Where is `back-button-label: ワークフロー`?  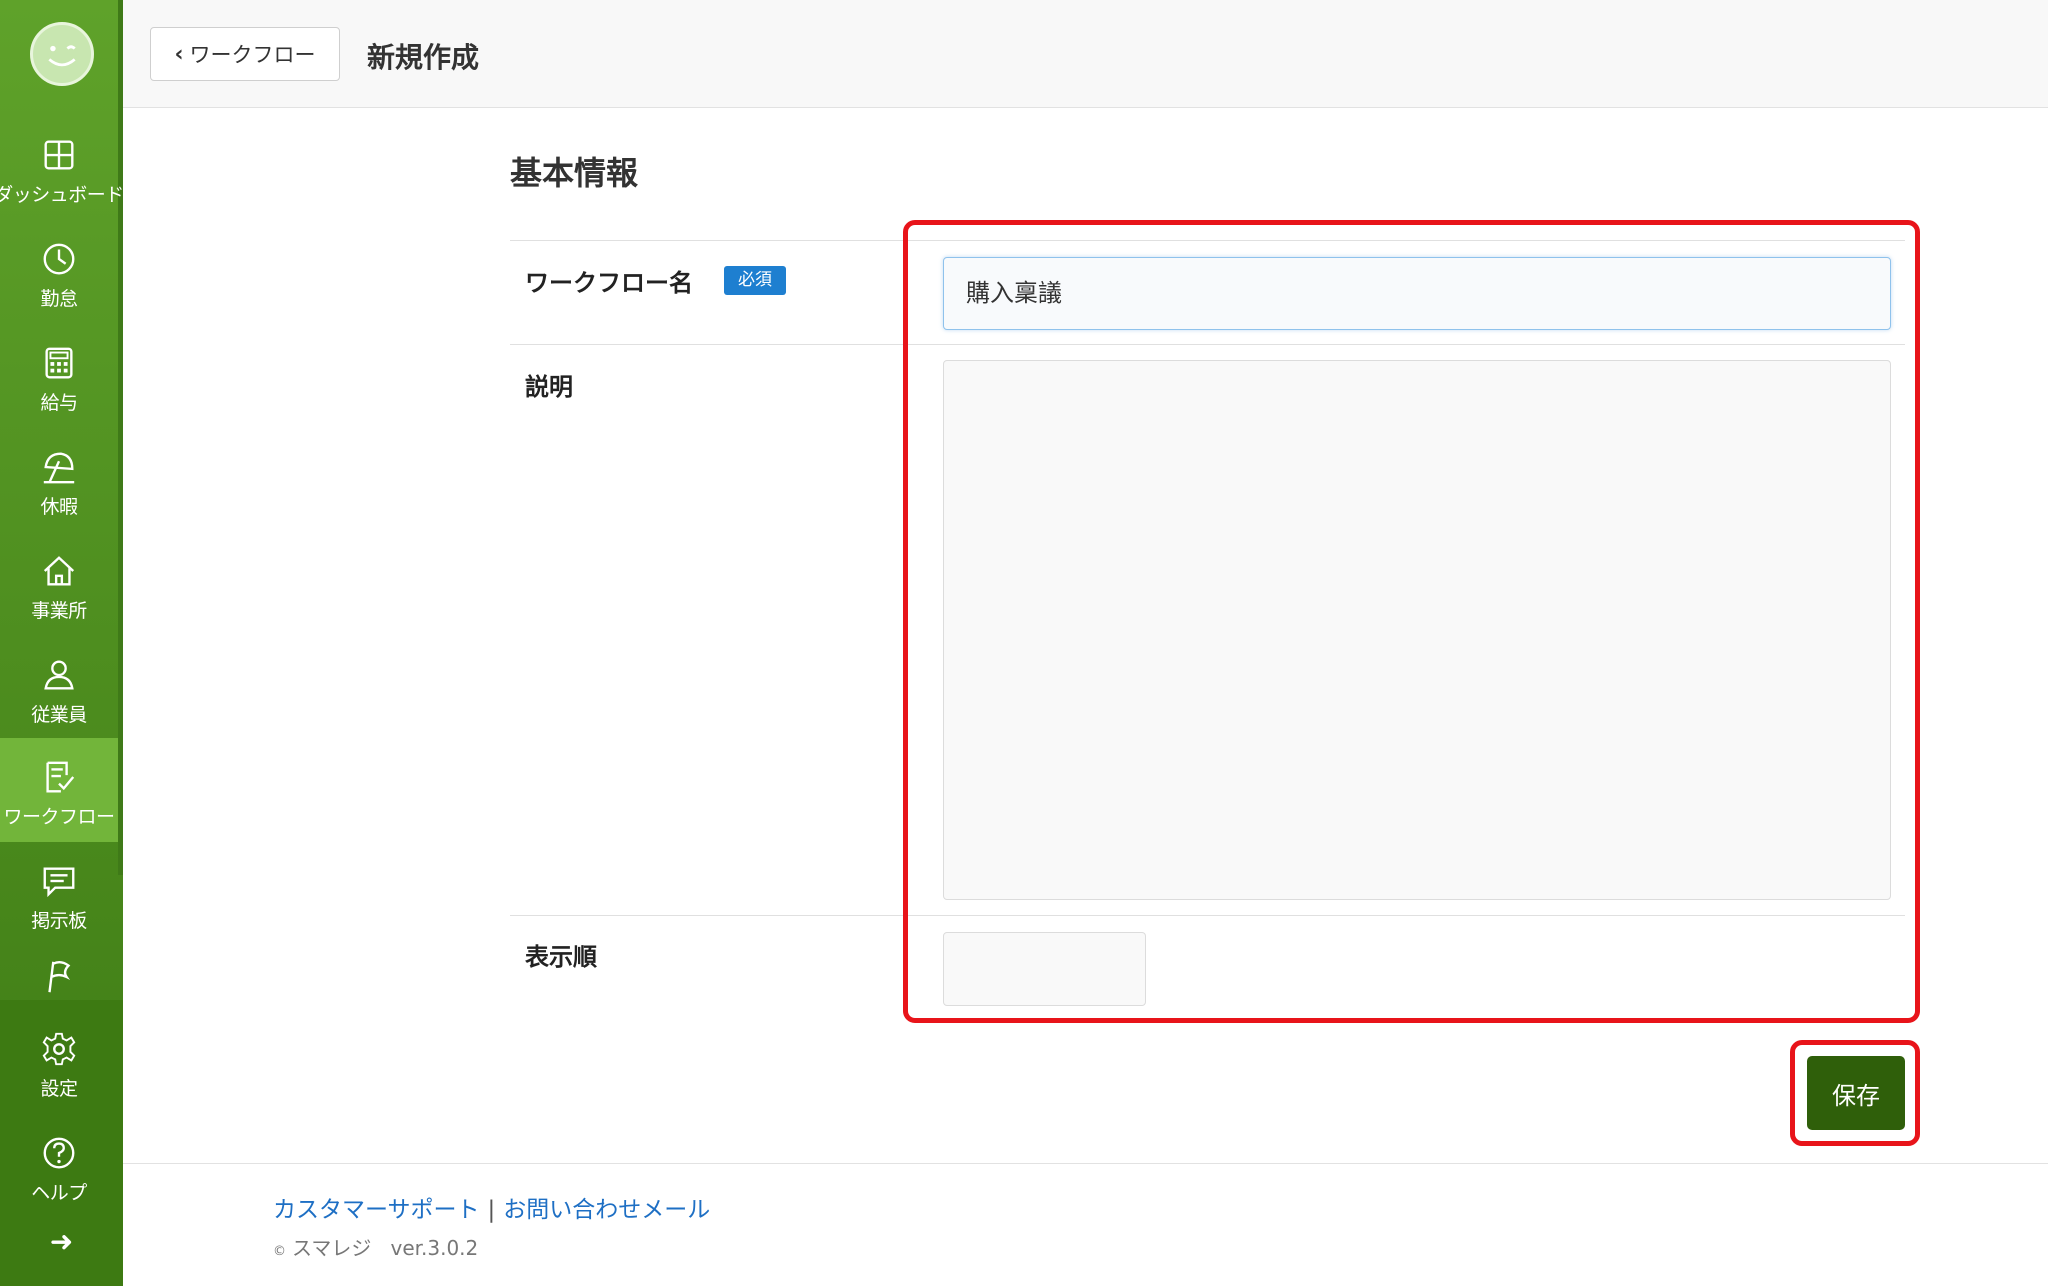
back-button-label: ワークフロー is located at coordinates (252, 55).